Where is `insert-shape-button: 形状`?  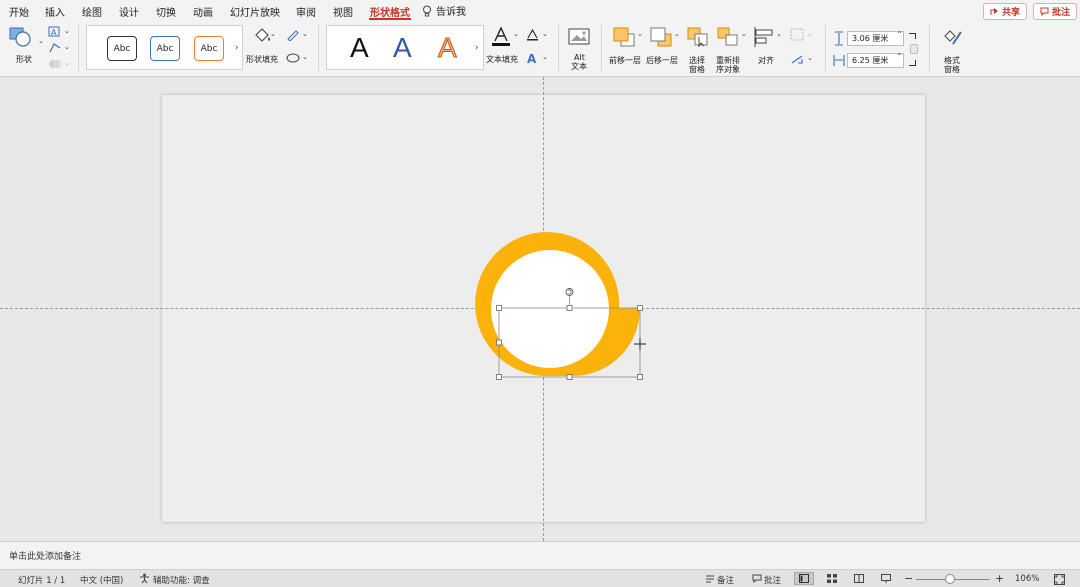 insert-shape-button: 形状 is located at coordinates (24, 47).